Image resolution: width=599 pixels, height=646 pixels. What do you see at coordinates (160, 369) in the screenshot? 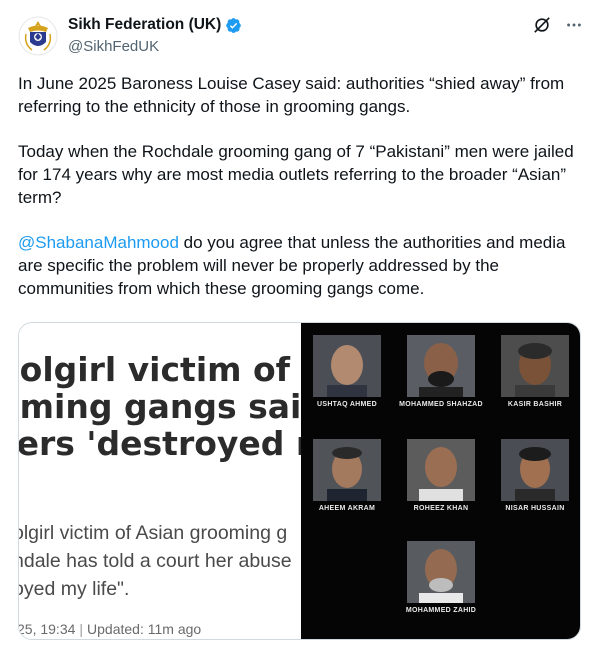
I see `headline-line: oolgirl victim of Asi` at bounding box center [160, 369].